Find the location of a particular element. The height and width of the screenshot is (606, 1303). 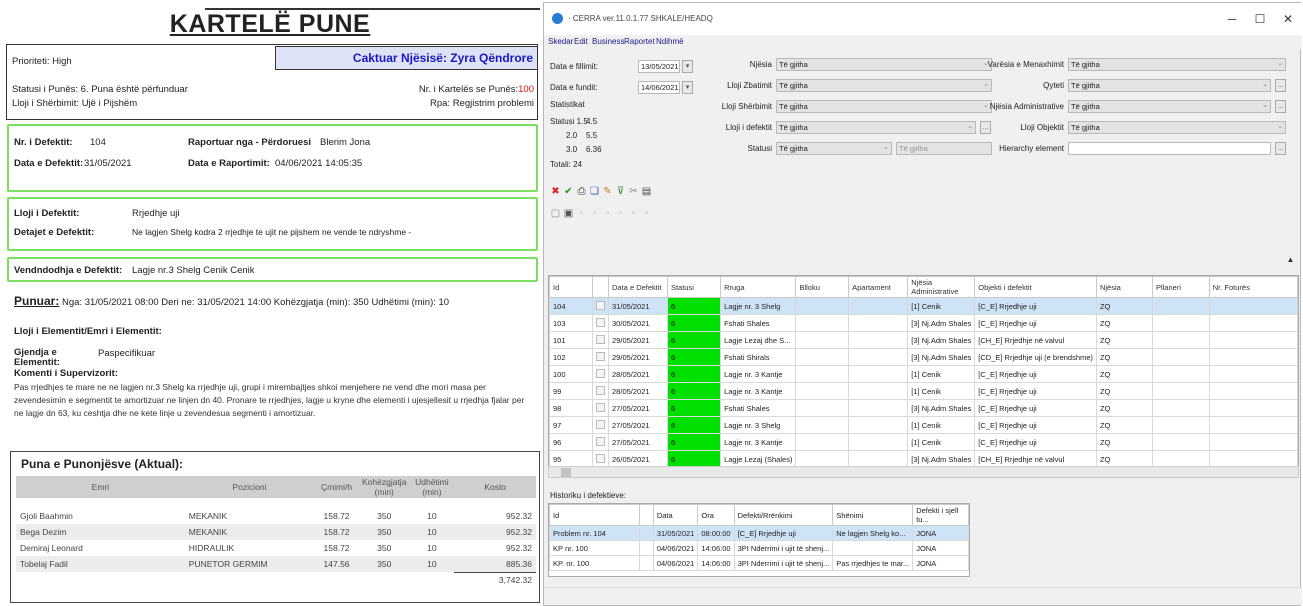

grid-horizontal-scrollbar is located at coordinates (923, 472).